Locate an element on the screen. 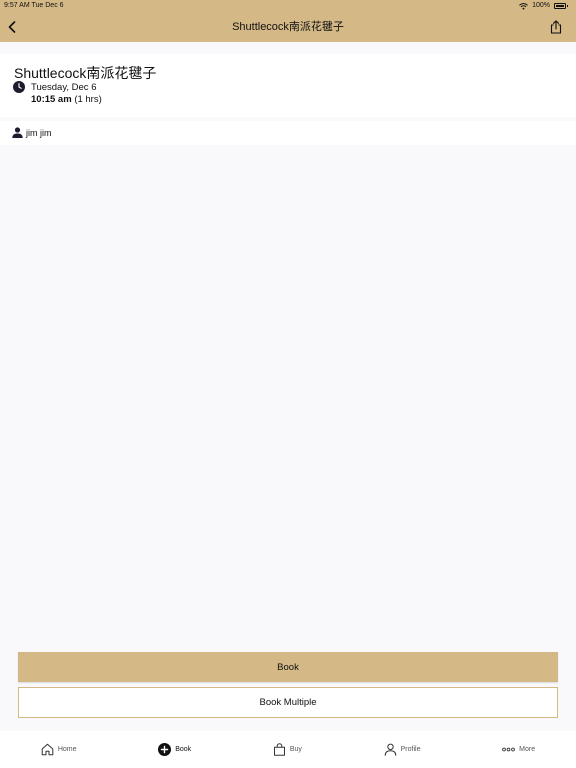 The width and height of the screenshot is (576, 768). book-button: Book is located at coordinates (288, 667).